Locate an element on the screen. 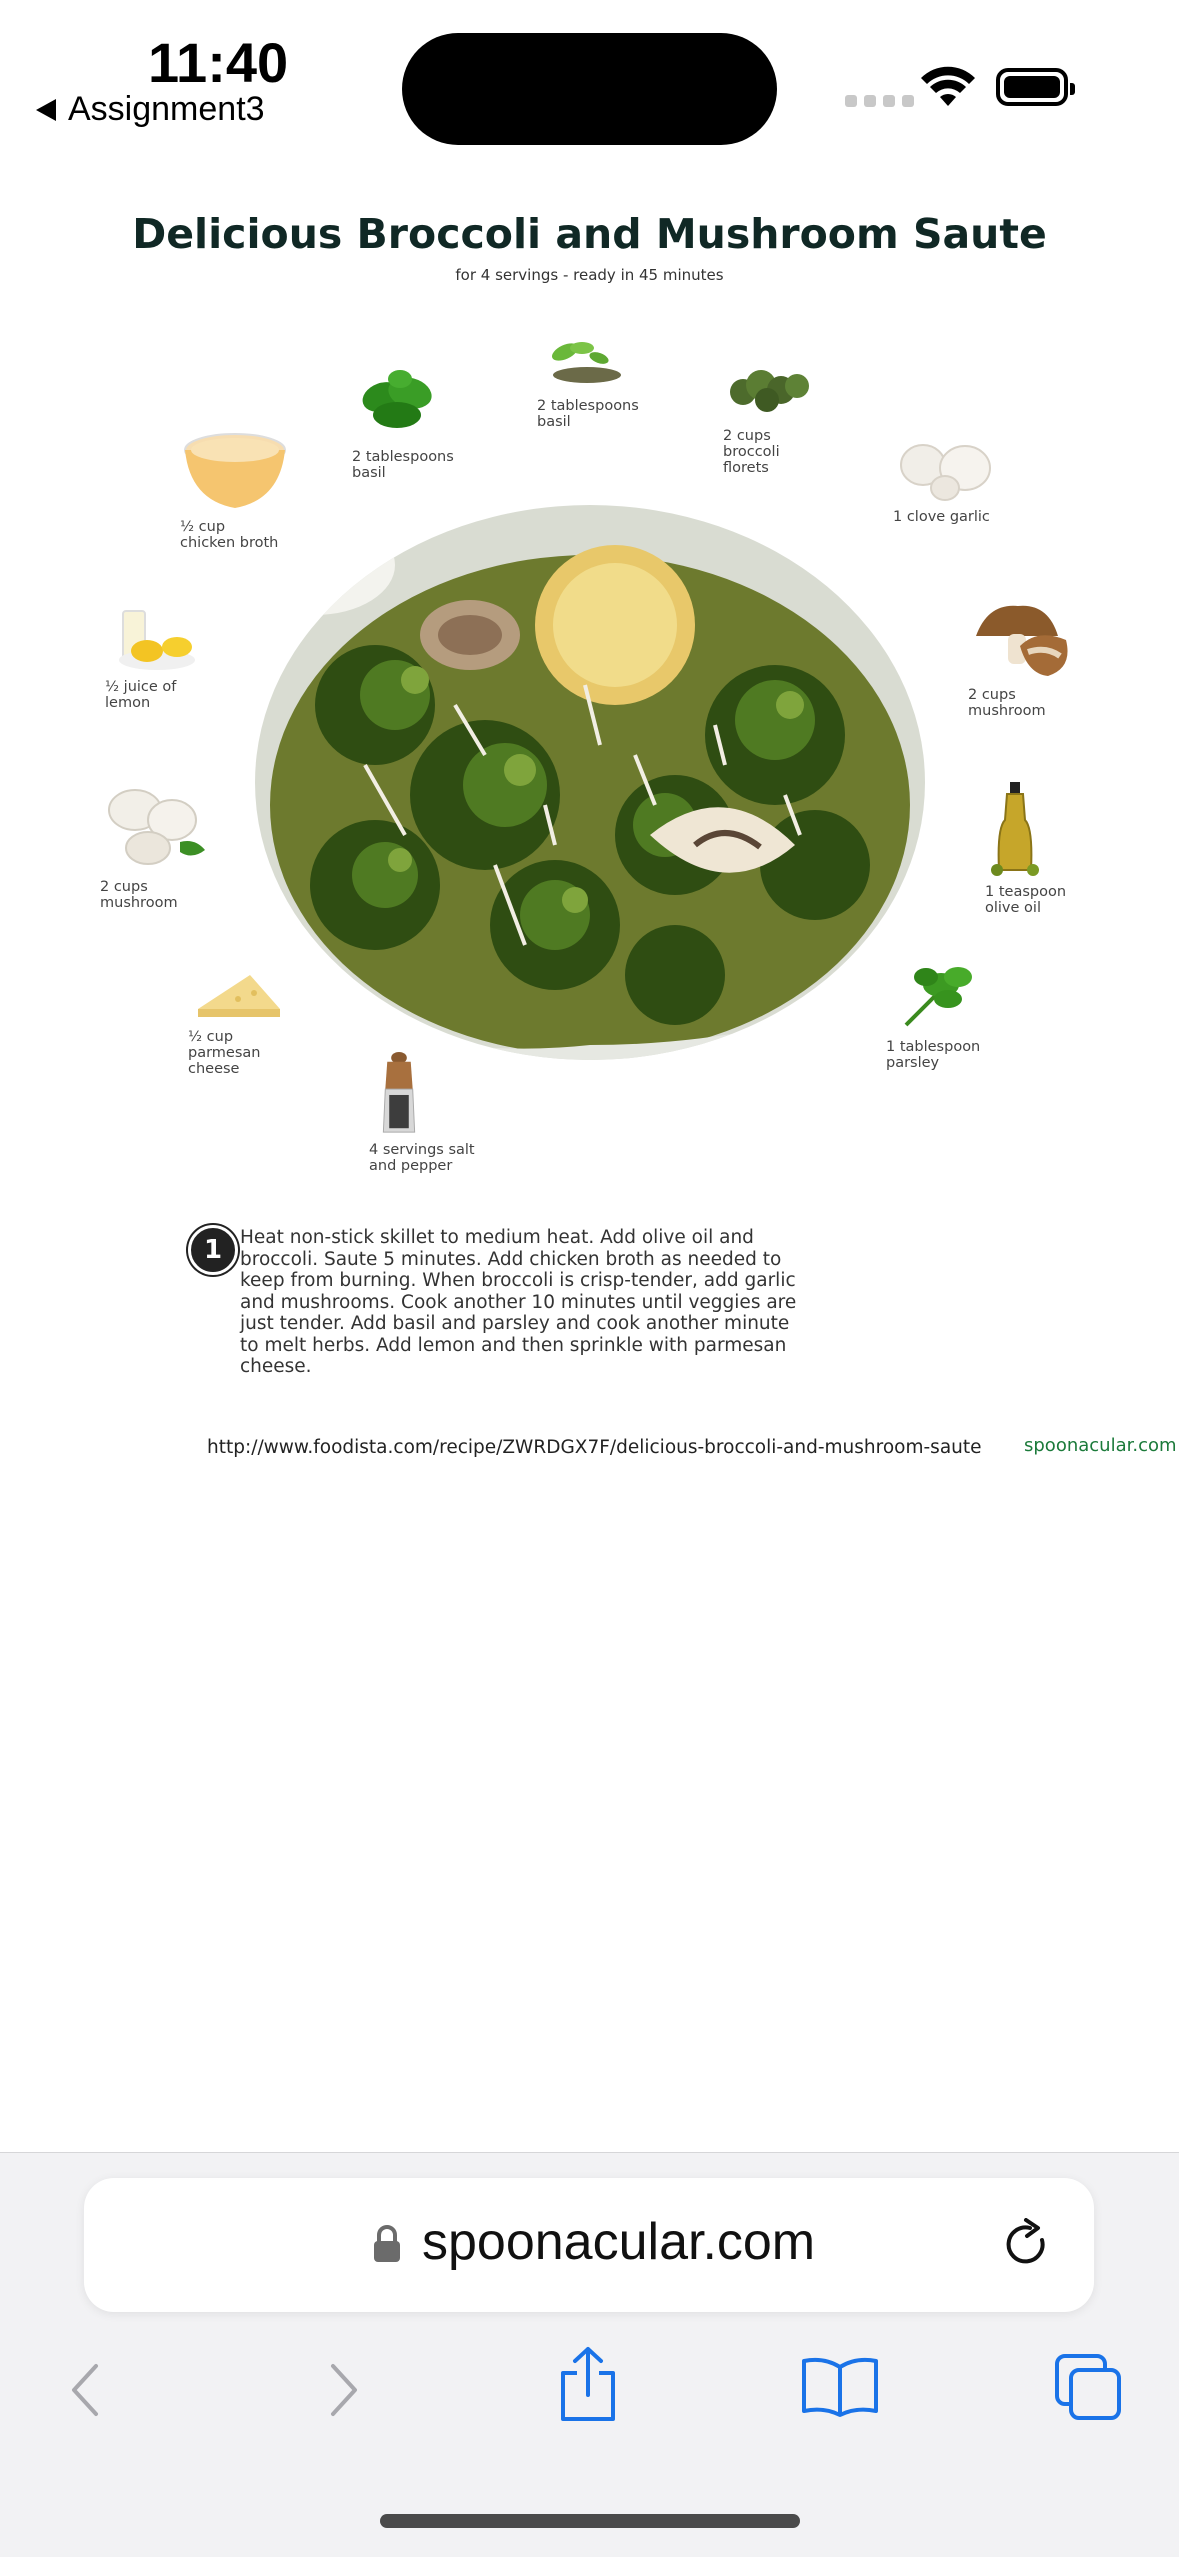 The image size is (1179, 2557). wifi-icon is located at coordinates (948, 86).